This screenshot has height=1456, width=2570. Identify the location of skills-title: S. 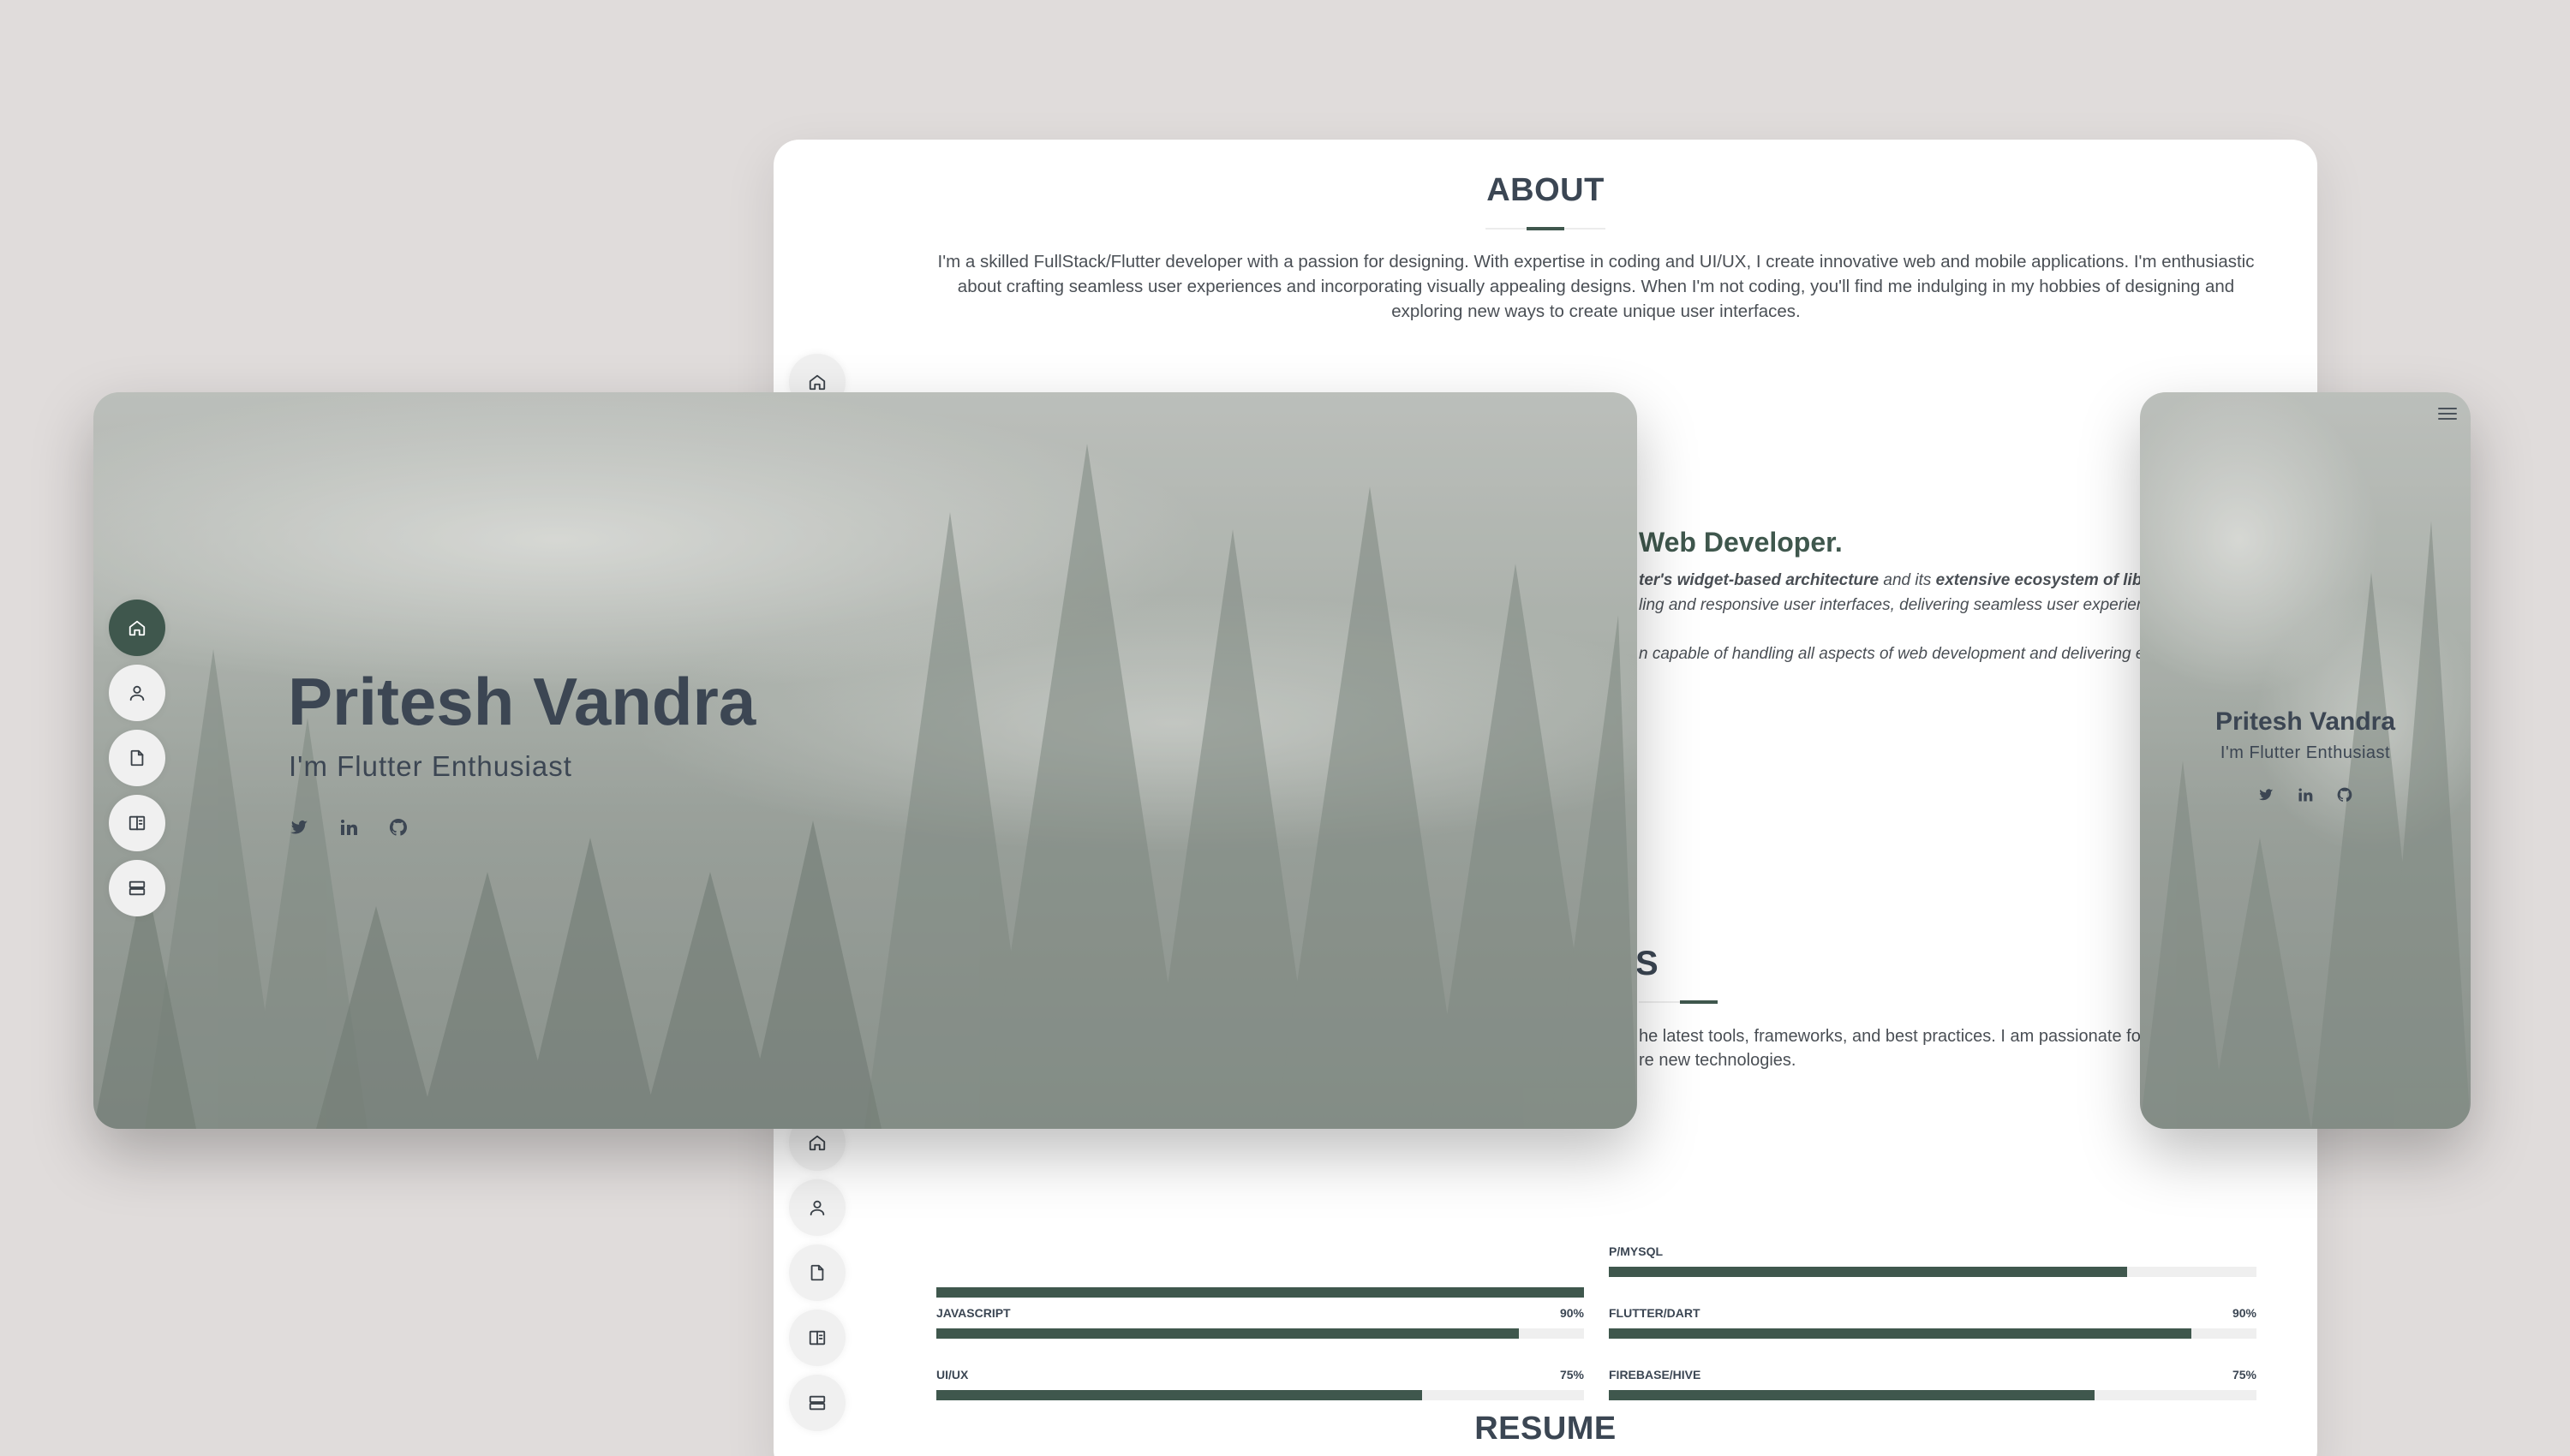
(1647, 963).